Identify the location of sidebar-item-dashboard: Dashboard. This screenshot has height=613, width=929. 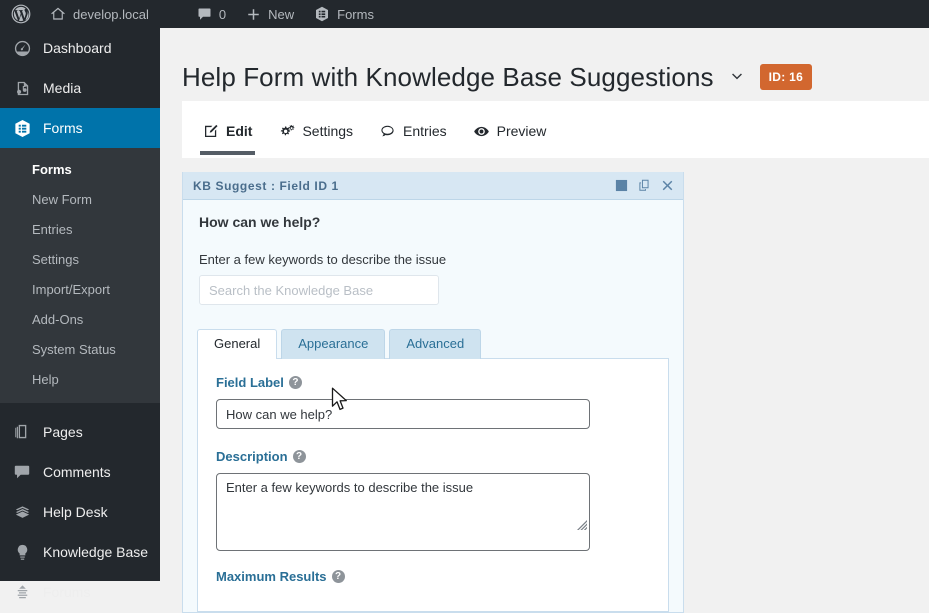
(80, 48).